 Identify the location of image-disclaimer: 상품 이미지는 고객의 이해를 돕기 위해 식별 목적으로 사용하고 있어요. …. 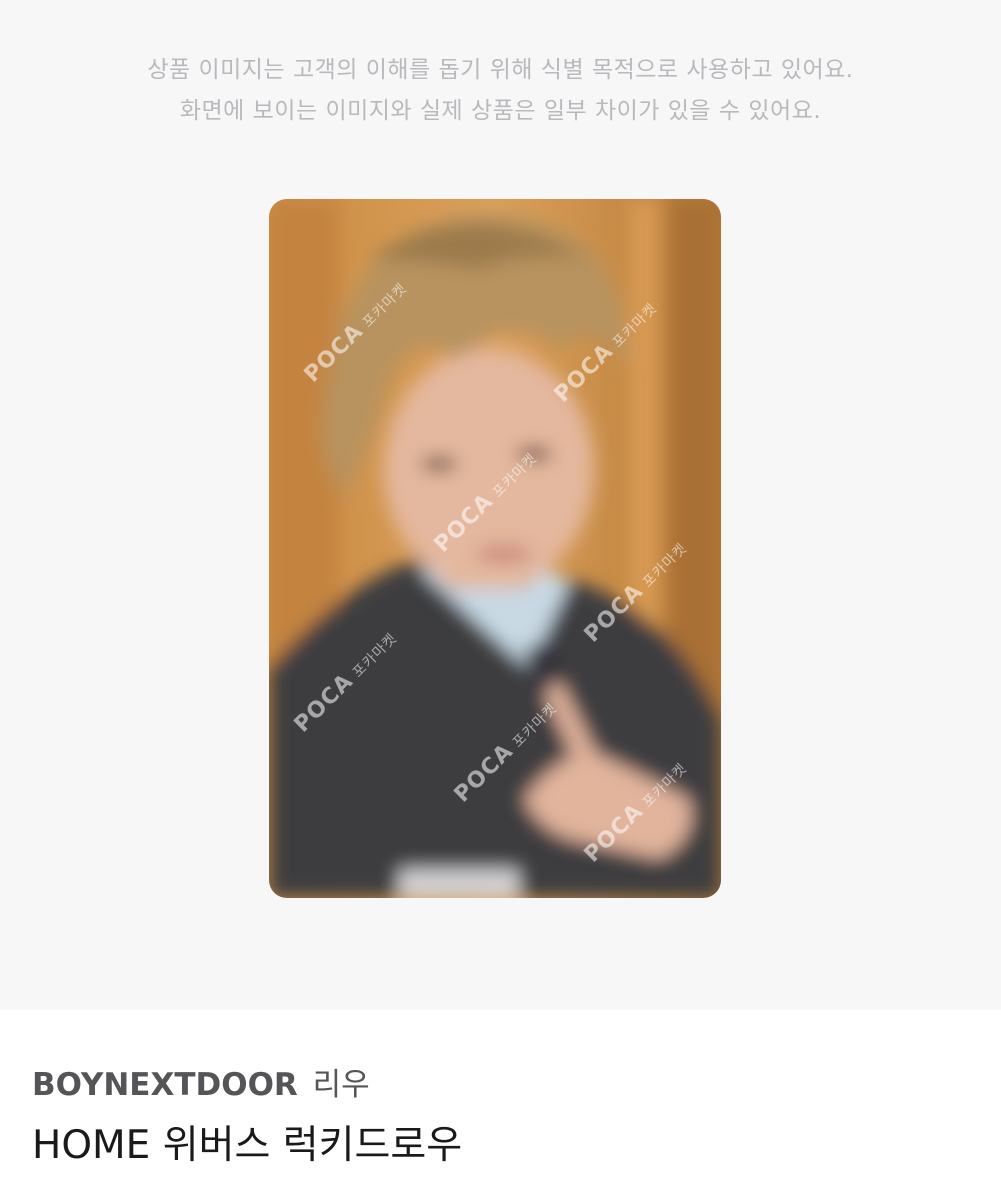
(500, 91).